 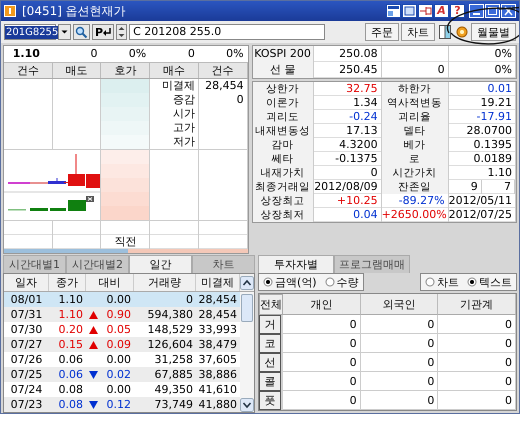 I want to click on column-header: 건수, so click(x=28, y=70).